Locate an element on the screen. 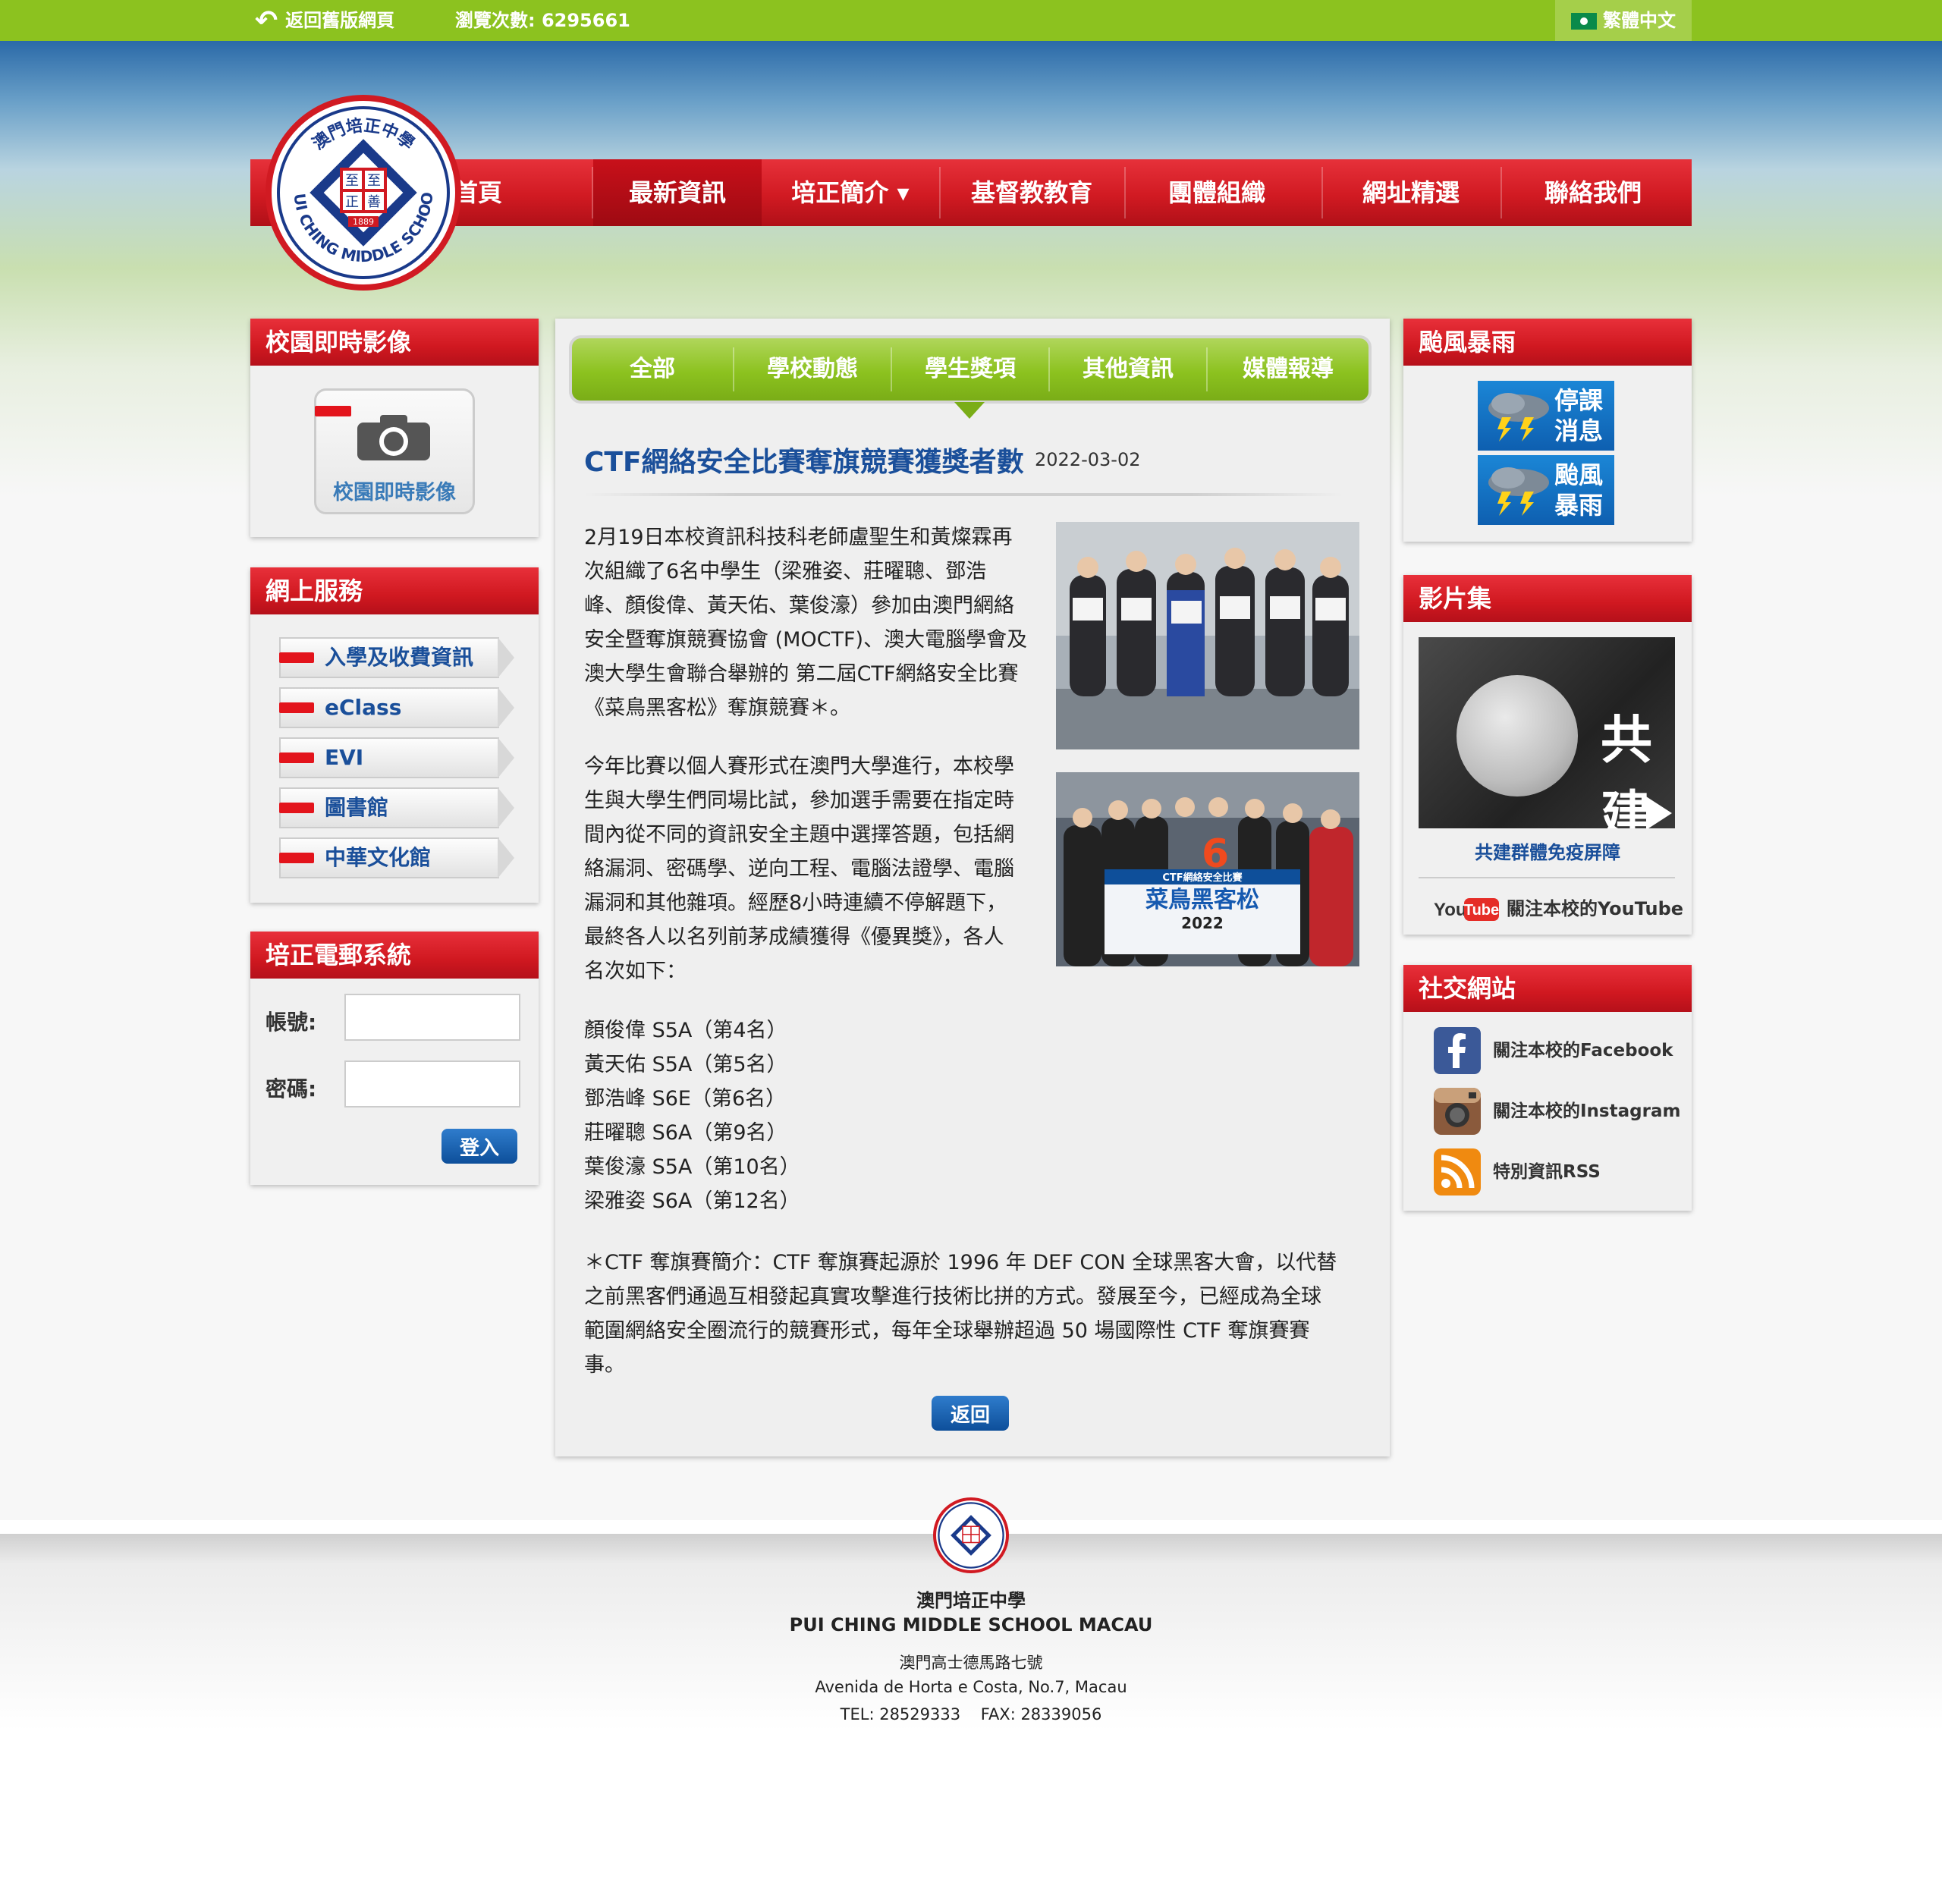  svg-text: 正 is located at coordinates (352, 202).